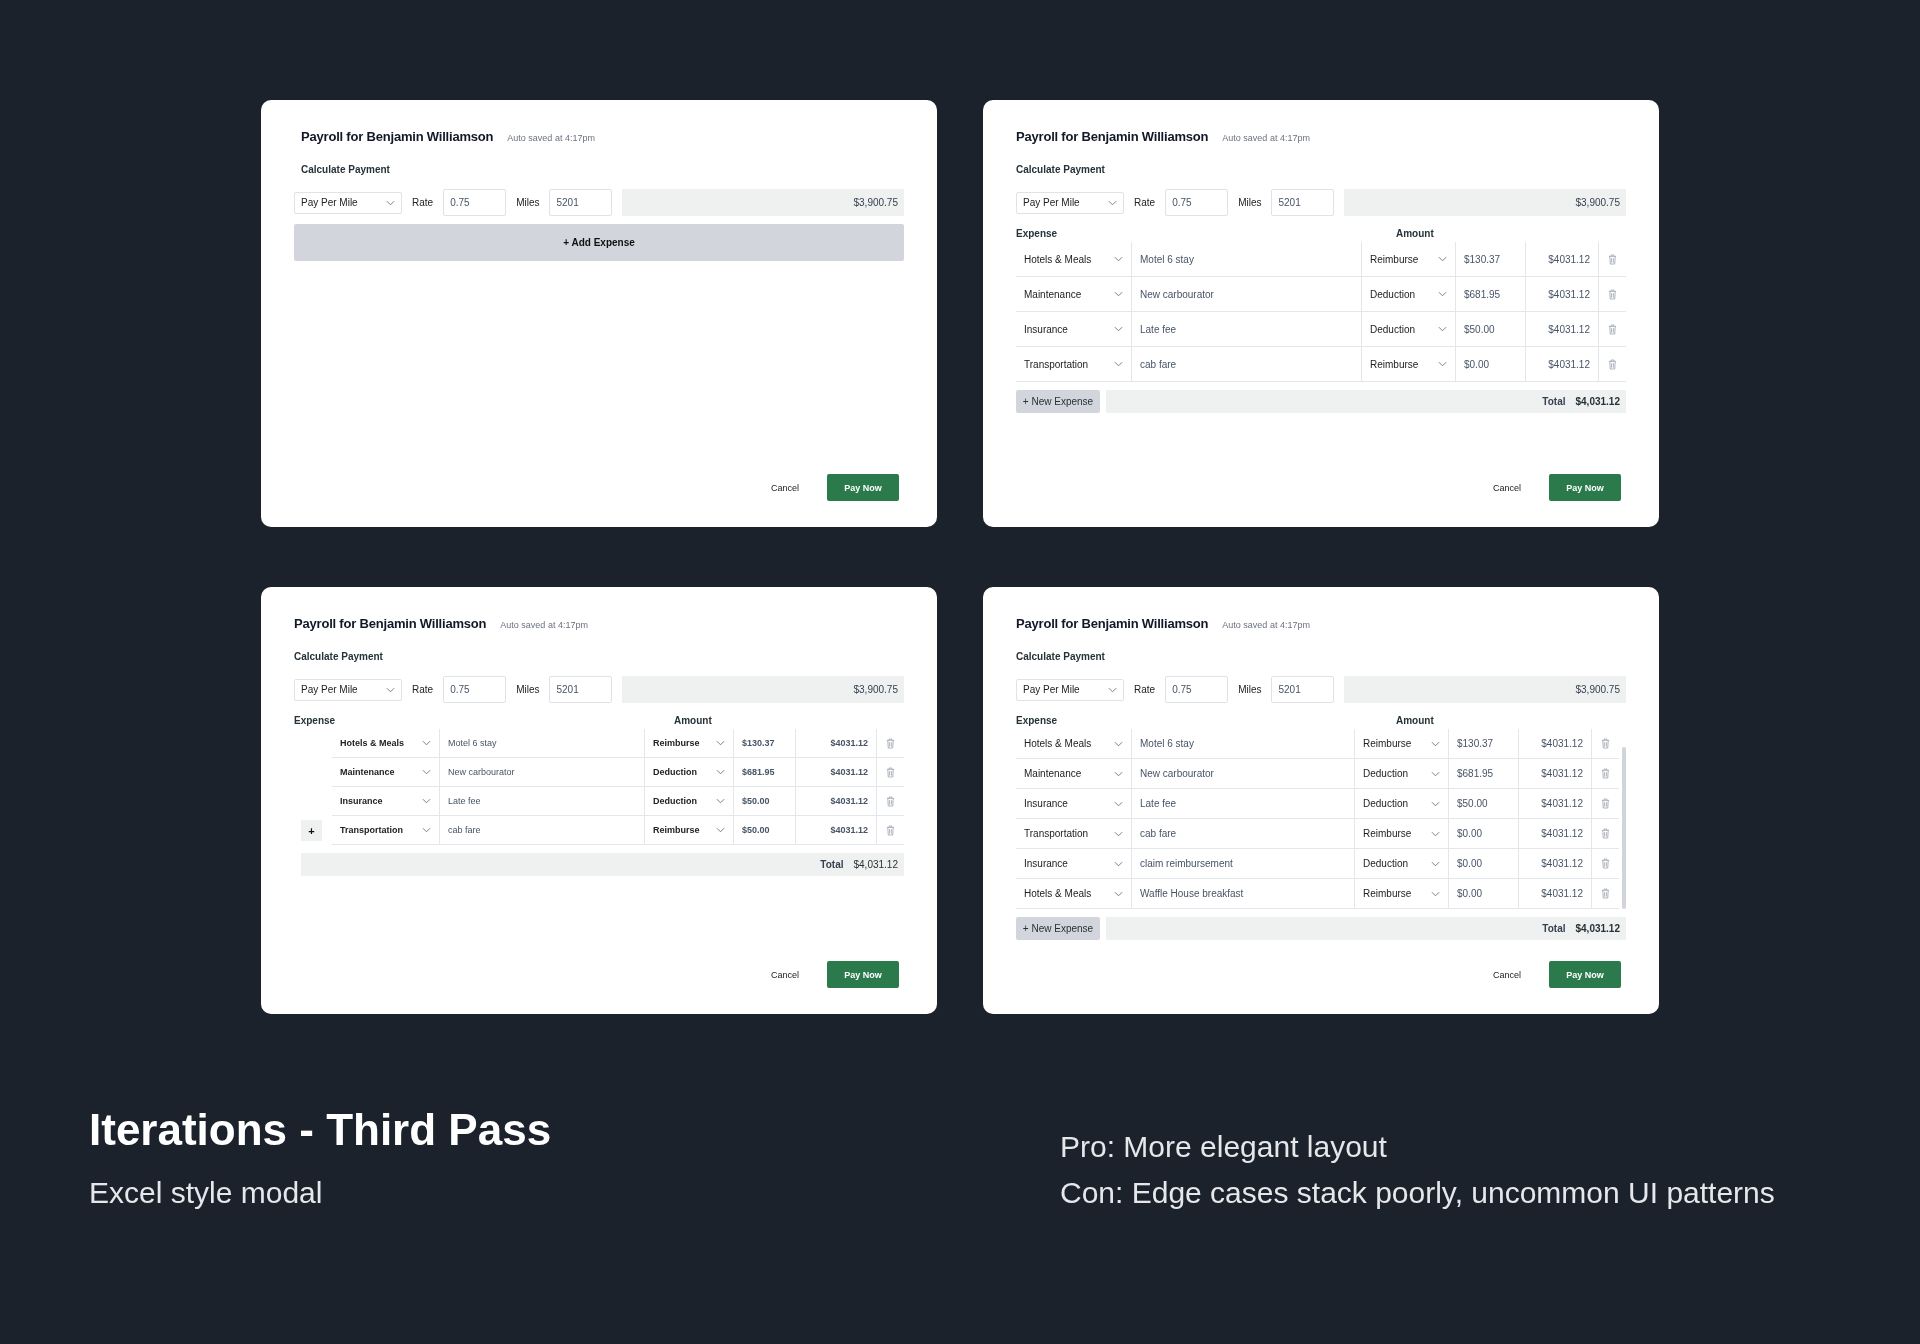  I want to click on add-row-button: +, so click(311, 830).